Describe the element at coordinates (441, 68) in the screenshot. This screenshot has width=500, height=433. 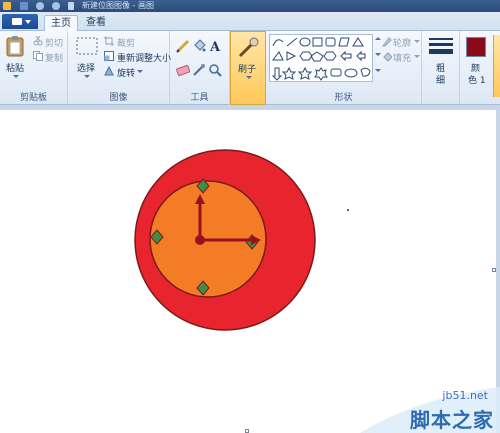
I see `size-group: 粗 细` at that location.